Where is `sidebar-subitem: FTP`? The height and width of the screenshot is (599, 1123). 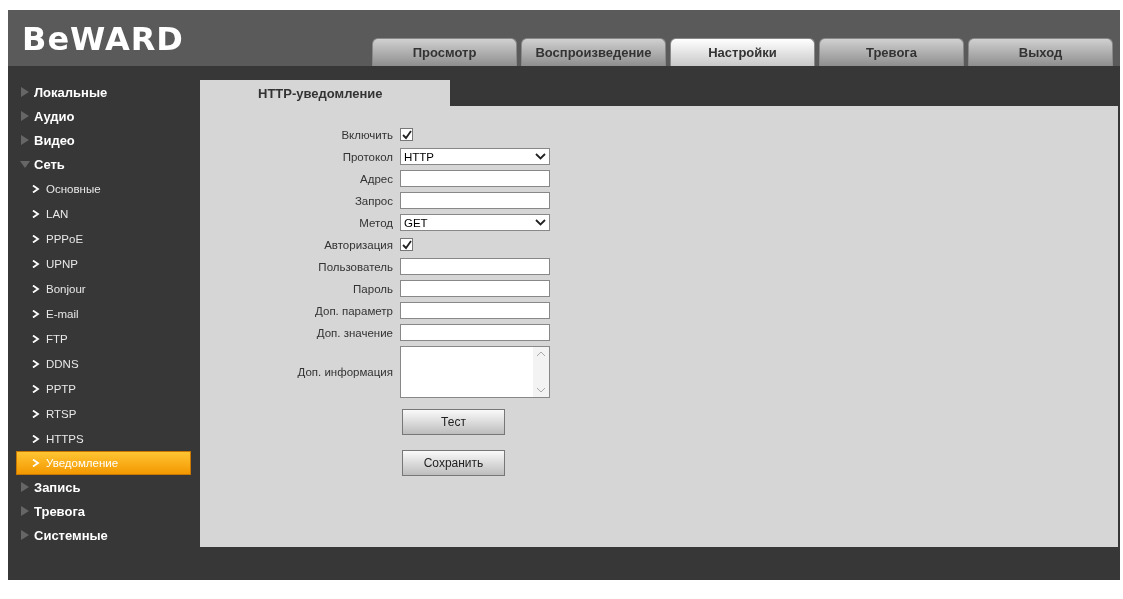 sidebar-subitem: FTP is located at coordinates (104, 338).